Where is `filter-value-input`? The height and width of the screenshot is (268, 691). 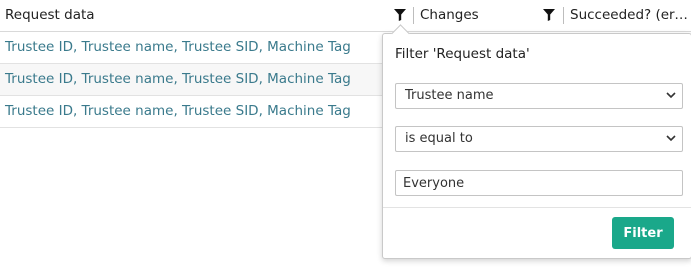
filter-value-input is located at coordinates (539, 183).